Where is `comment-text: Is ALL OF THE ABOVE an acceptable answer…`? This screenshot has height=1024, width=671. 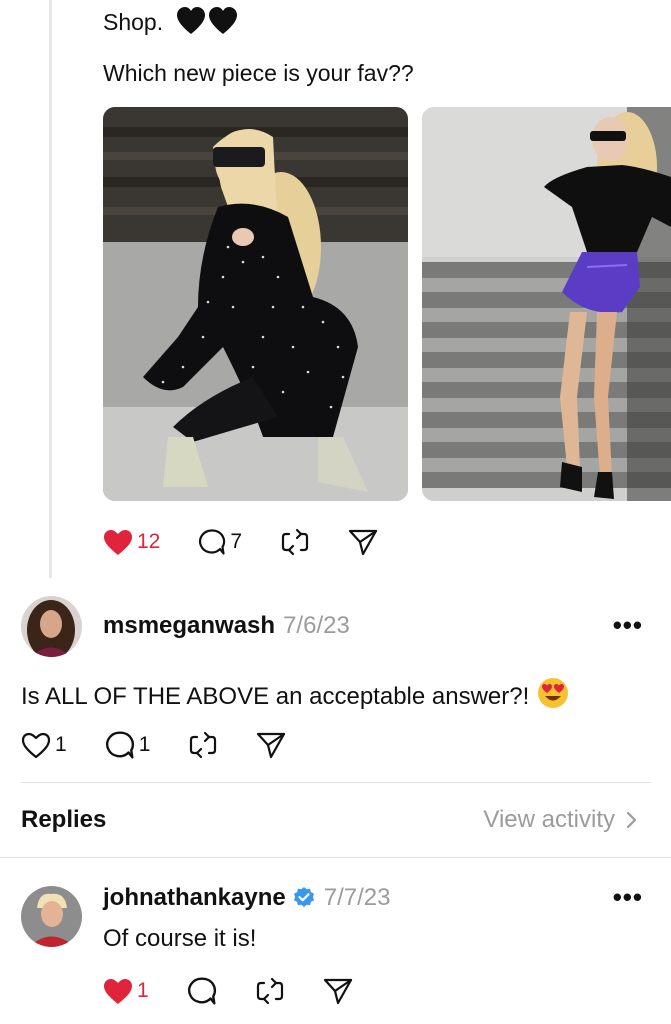
comment-text: Is ALL OF THE ABOVE an acceptable answer… is located at coordinates (275, 696).